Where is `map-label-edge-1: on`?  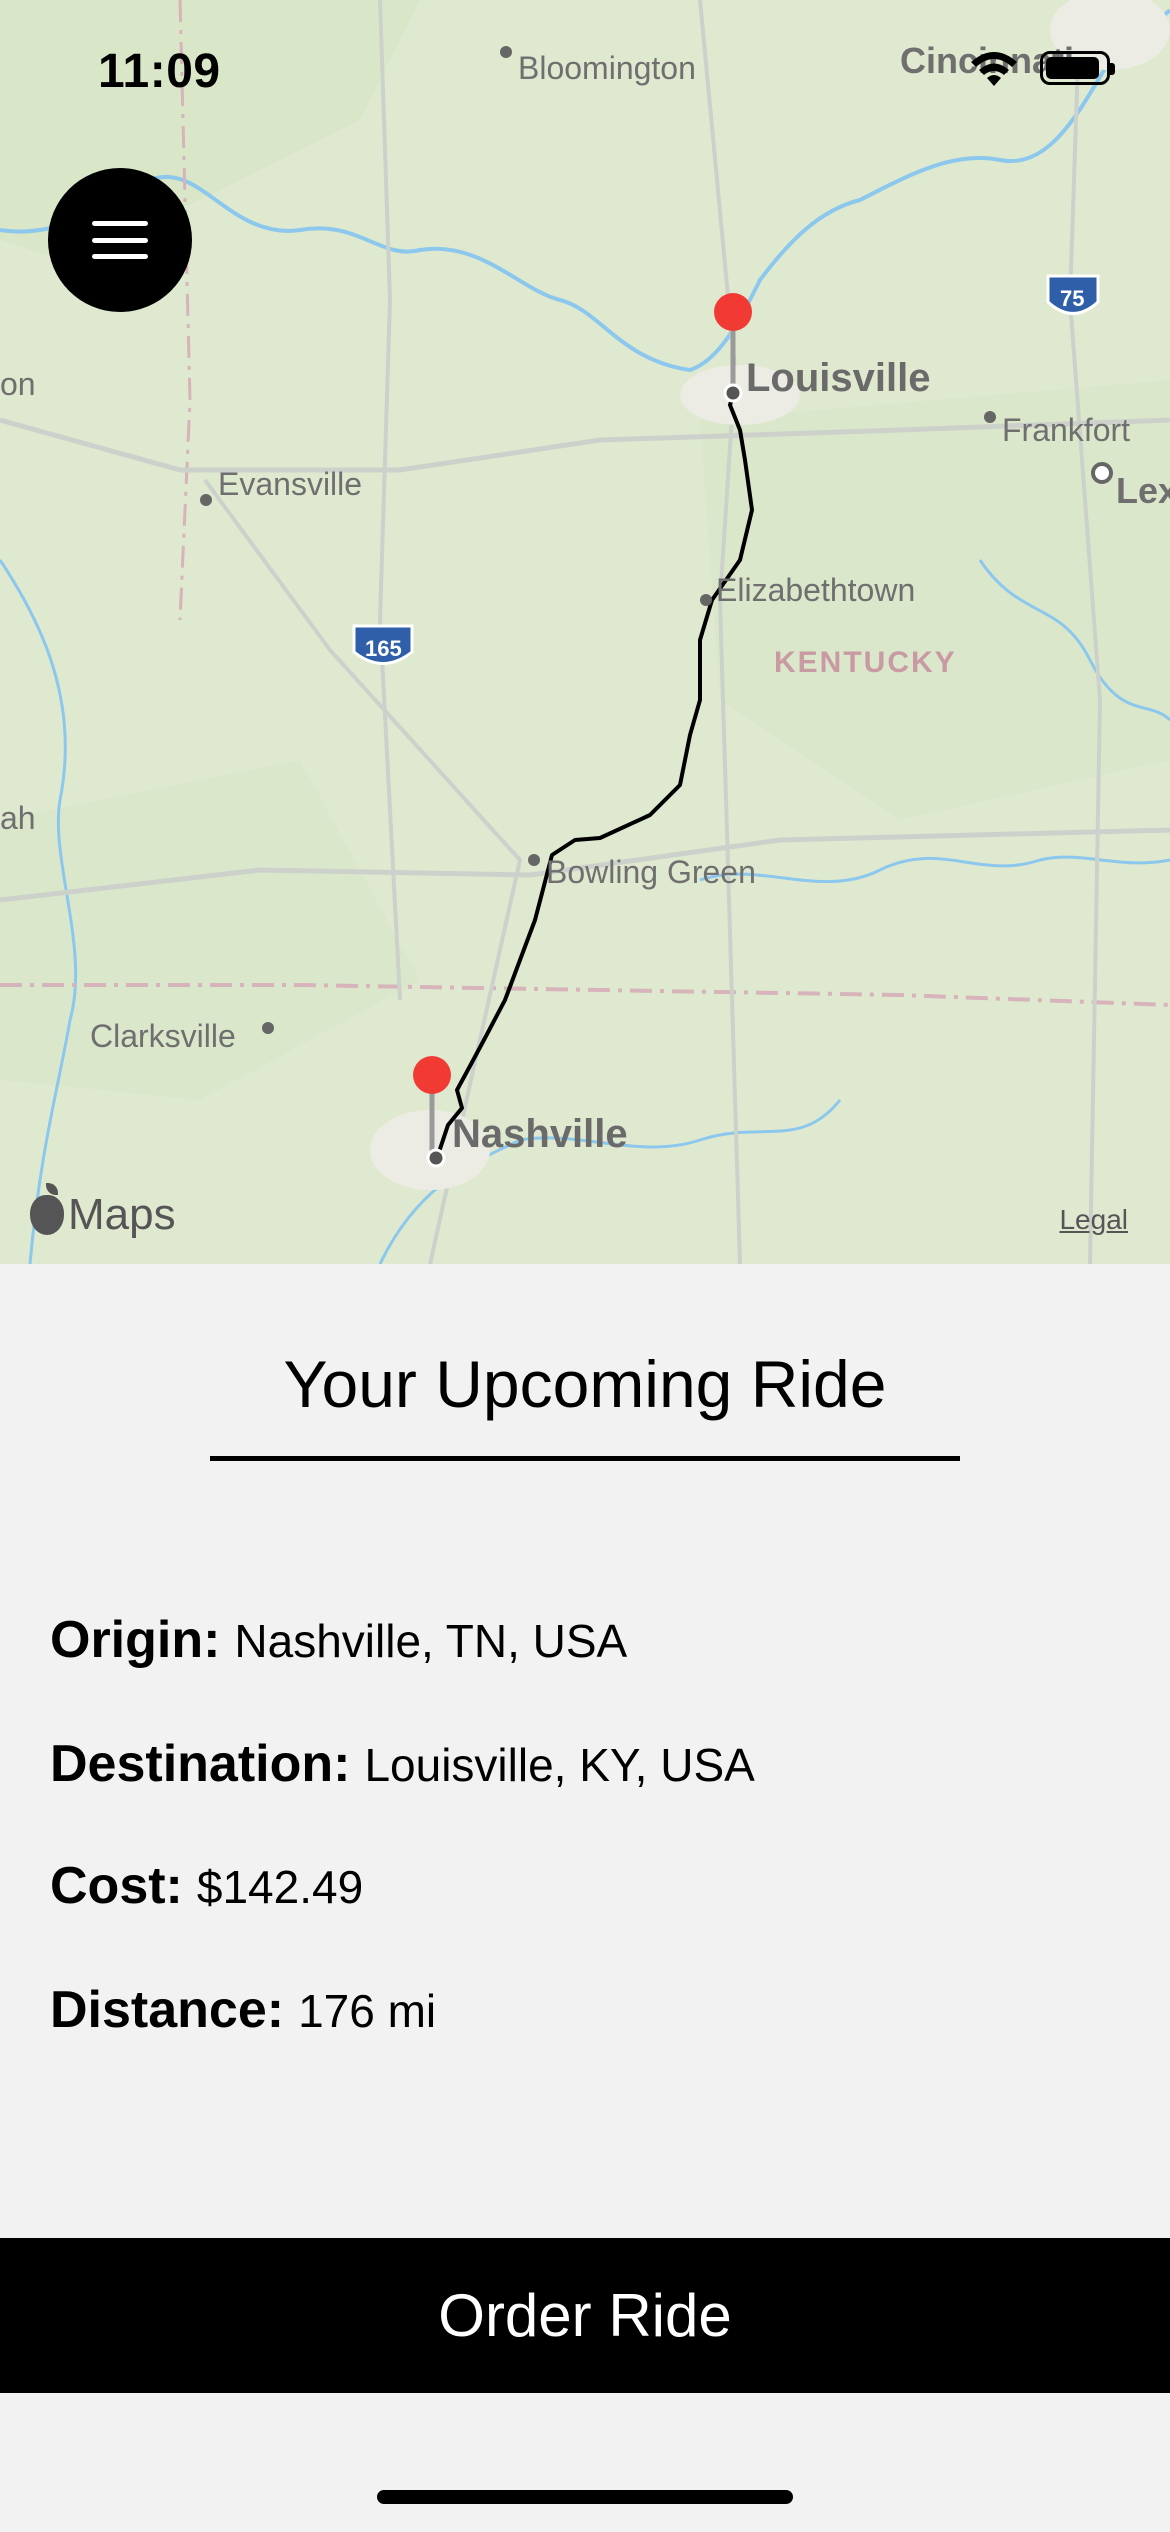
map-label-edge-1: on is located at coordinates (18, 384).